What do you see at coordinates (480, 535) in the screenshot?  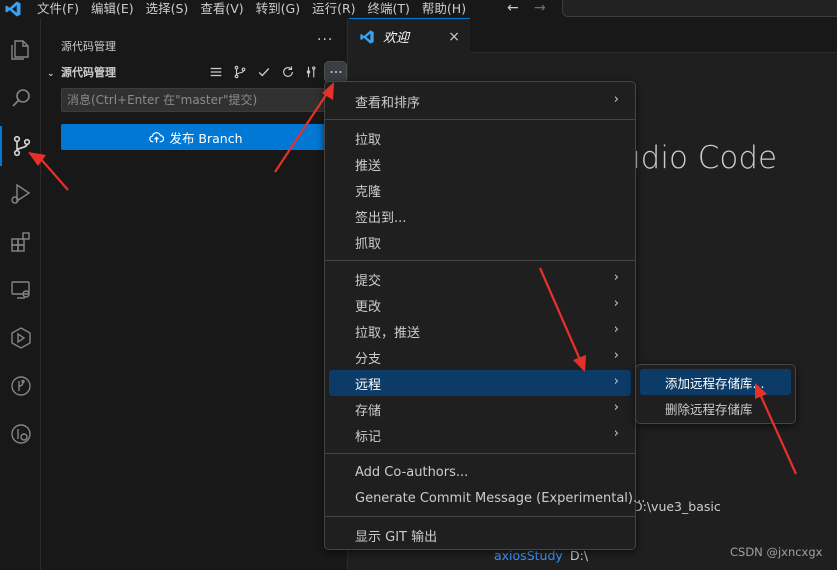 I see `context-menu-item: 显示 GIT 输出` at bounding box center [480, 535].